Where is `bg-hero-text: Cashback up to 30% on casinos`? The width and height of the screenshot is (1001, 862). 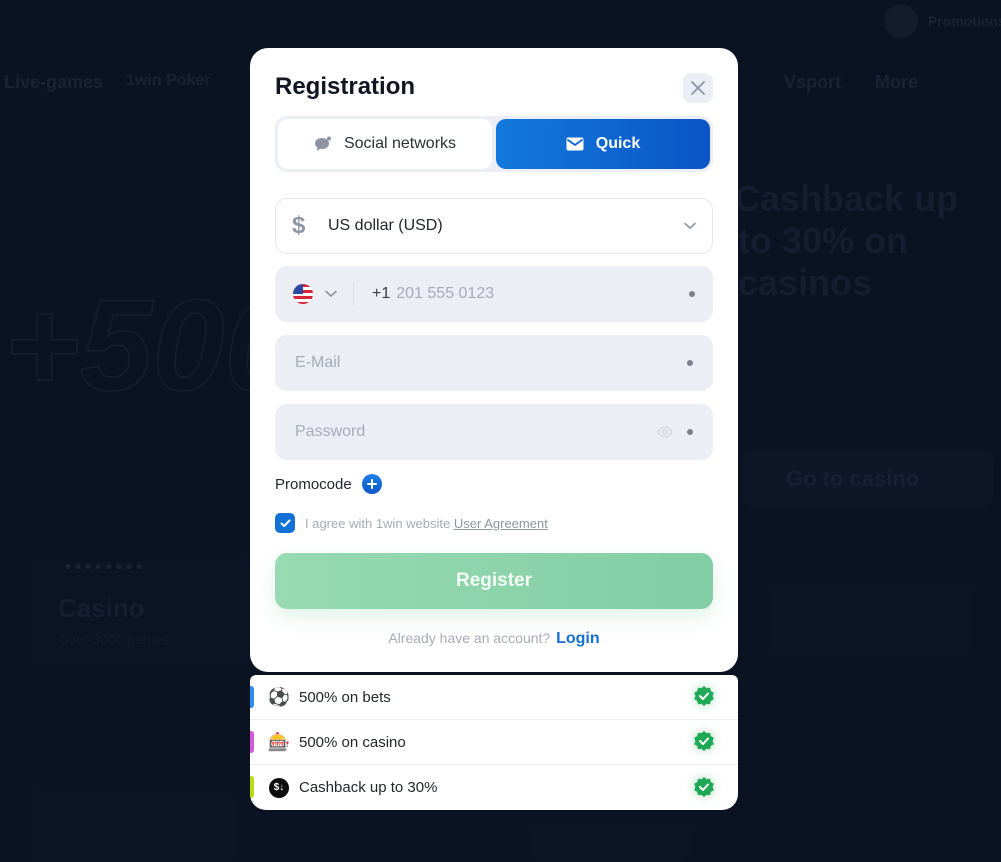
bg-hero-text: Cashback up to 30% on casinos is located at coordinates (848, 240).